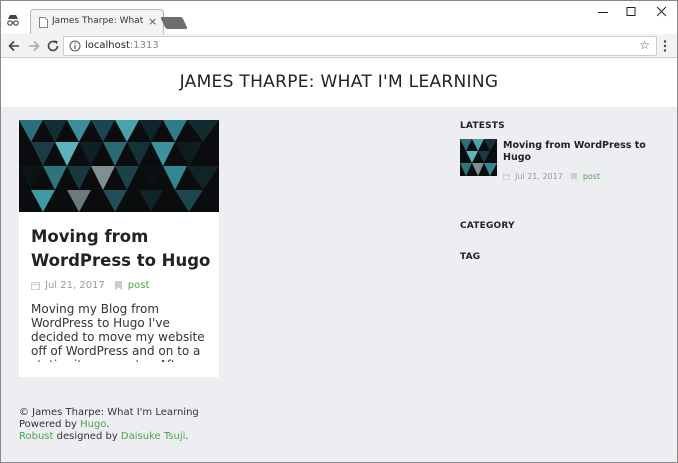  What do you see at coordinates (93, 424) in the screenshot?
I see `hugo-link: Hugo` at bounding box center [93, 424].